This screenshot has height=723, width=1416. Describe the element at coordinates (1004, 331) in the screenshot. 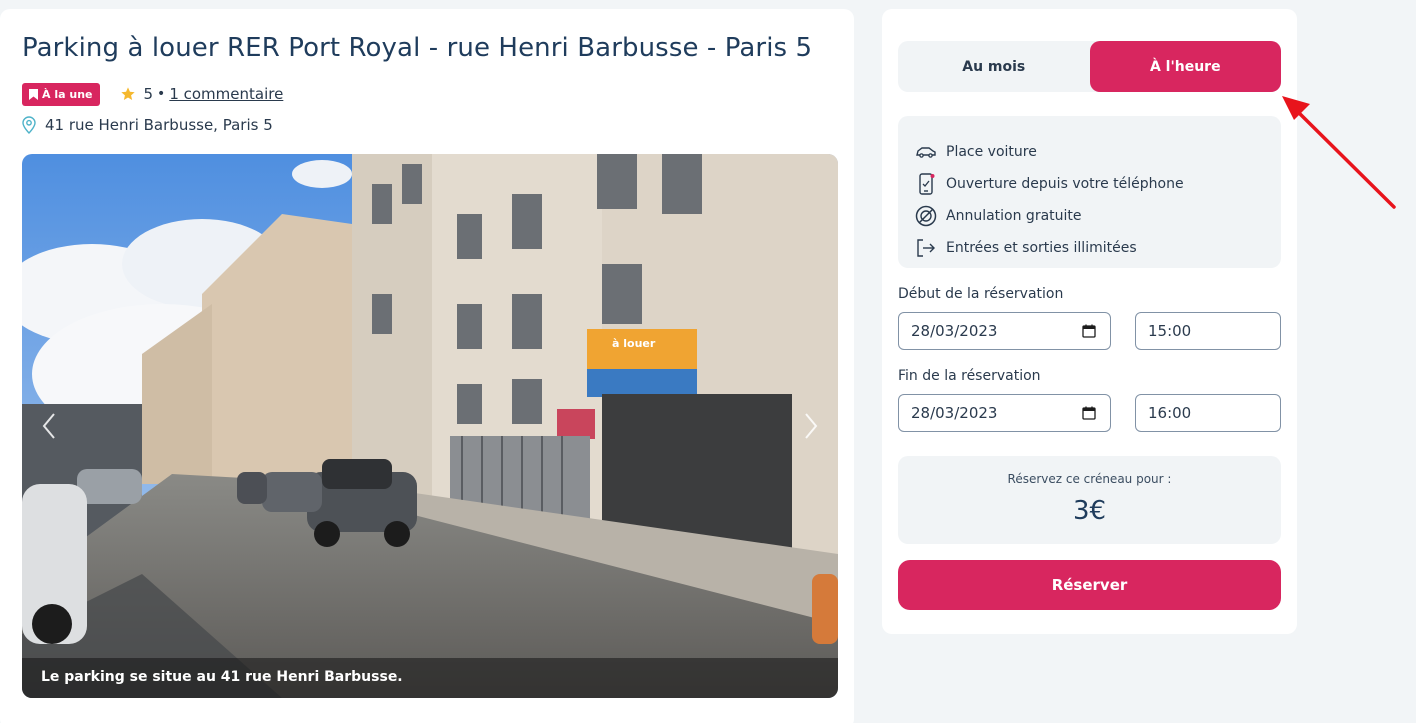

I see `start-date-input: 28/03/2023` at that location.